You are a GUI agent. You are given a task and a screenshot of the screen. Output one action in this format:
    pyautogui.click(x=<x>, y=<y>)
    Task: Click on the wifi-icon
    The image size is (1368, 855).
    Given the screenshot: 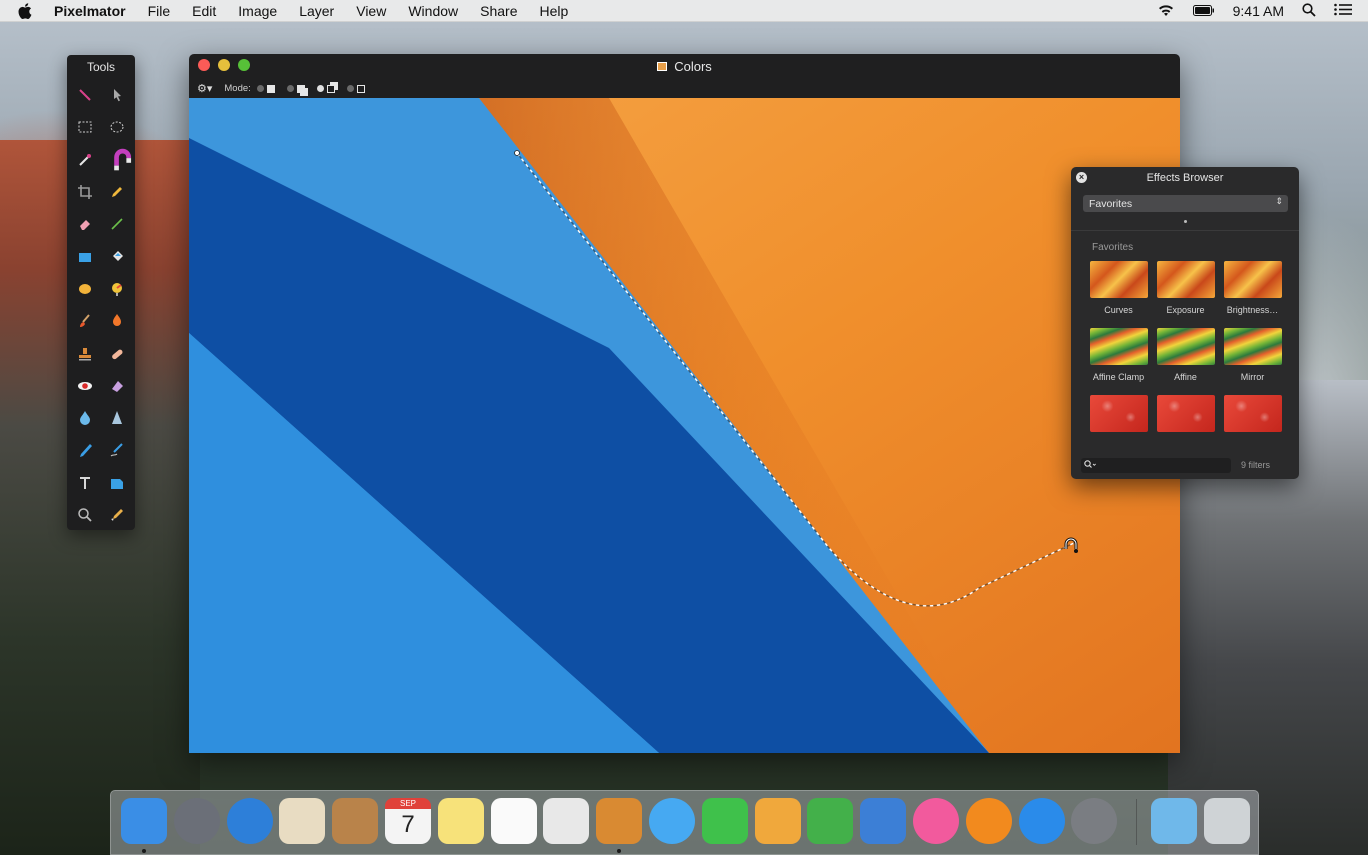 What is the action you would take?
    pyautogui.click(x=1166, y=11)
    